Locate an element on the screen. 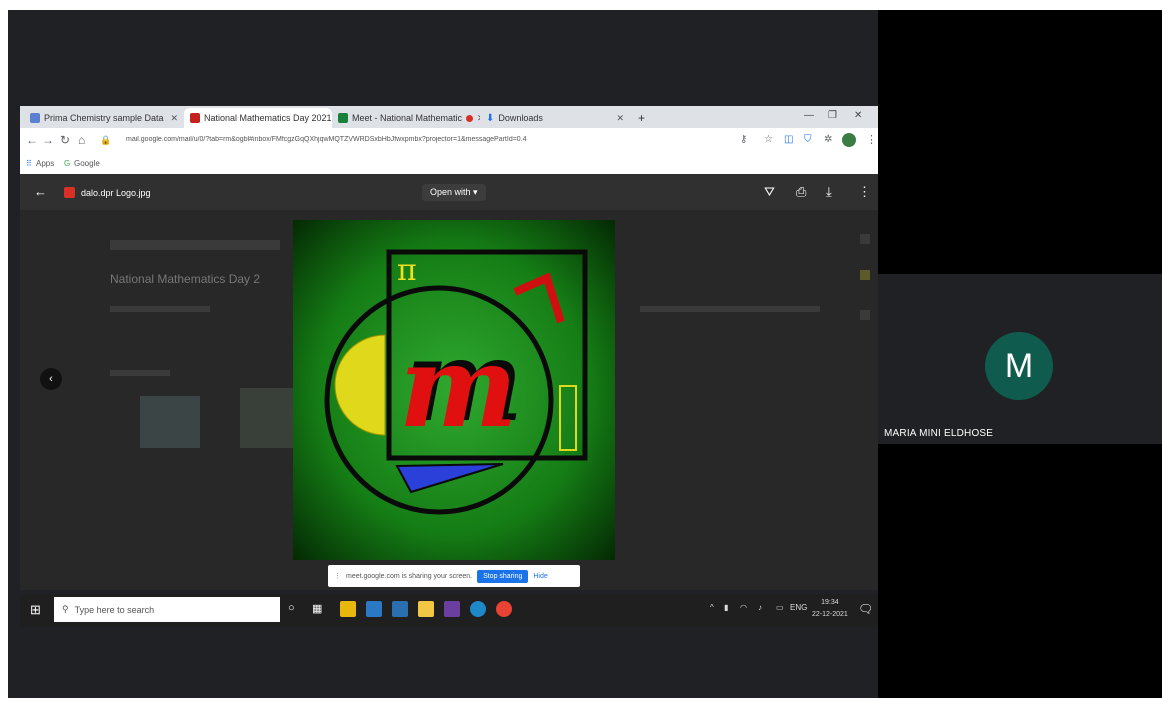 Image resolution: width=1162 pixels, height=702 pixels. apps-icon: ⠿ is located at coordinates (29, 163).